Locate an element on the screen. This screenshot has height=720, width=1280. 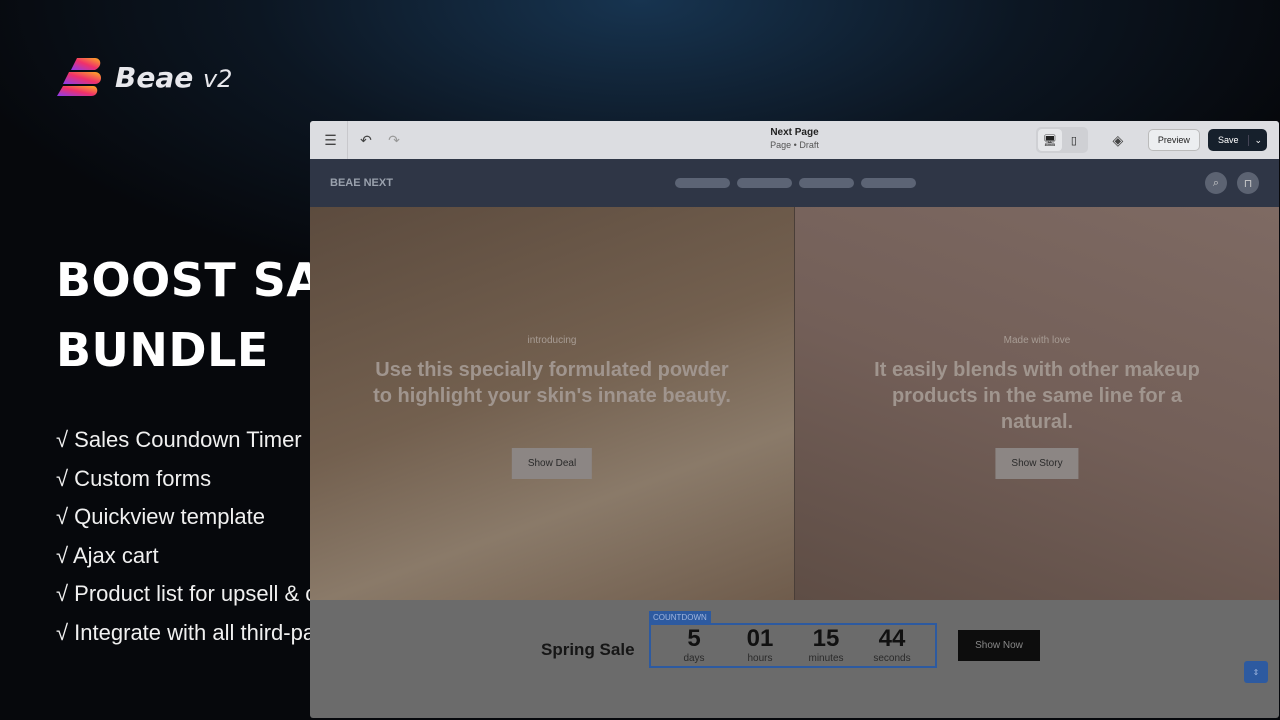
mobile-icon: ▯ is located at coordinates (1074, 140).